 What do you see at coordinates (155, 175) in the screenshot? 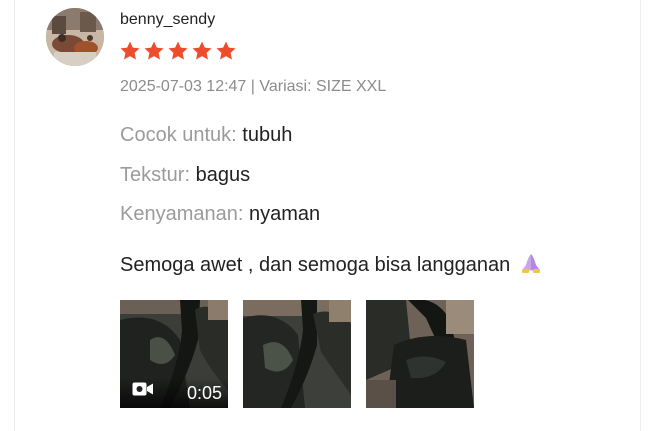
I see `attribute-label: Tekstur:` at bounding box center [155, 175].